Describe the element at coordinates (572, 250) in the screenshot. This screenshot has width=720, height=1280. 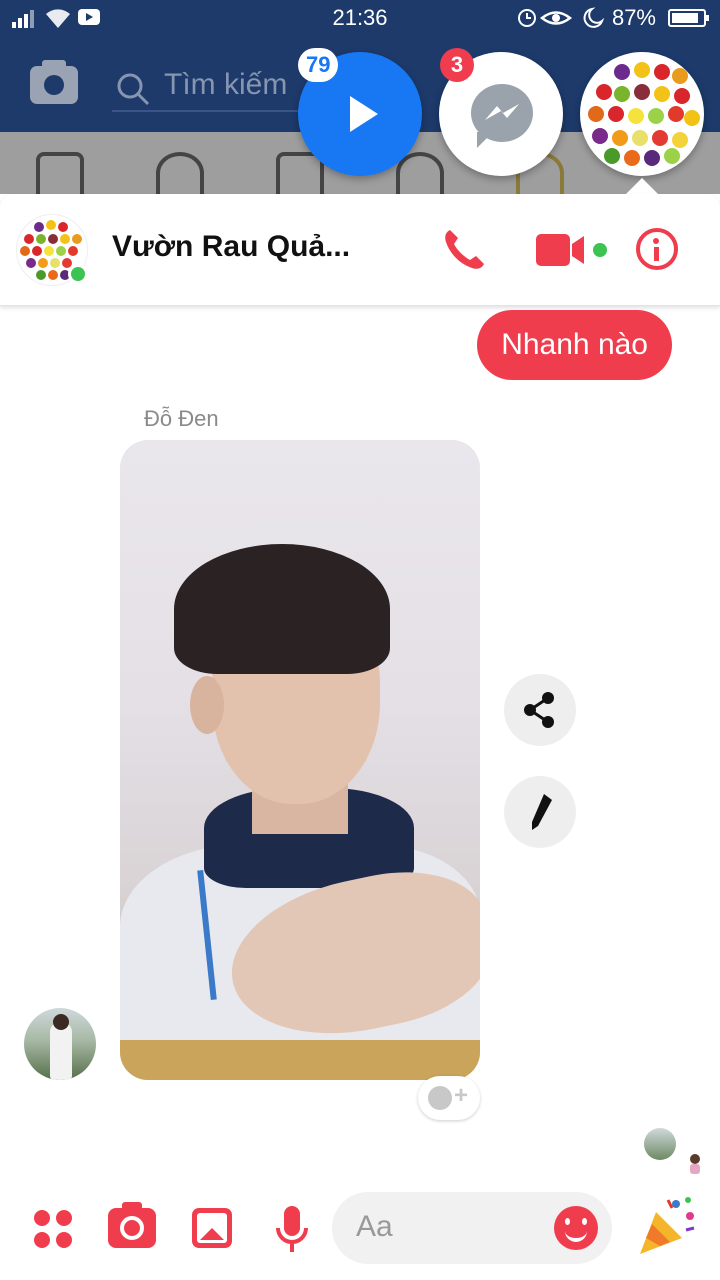
I see `video-call-icon` at that location.